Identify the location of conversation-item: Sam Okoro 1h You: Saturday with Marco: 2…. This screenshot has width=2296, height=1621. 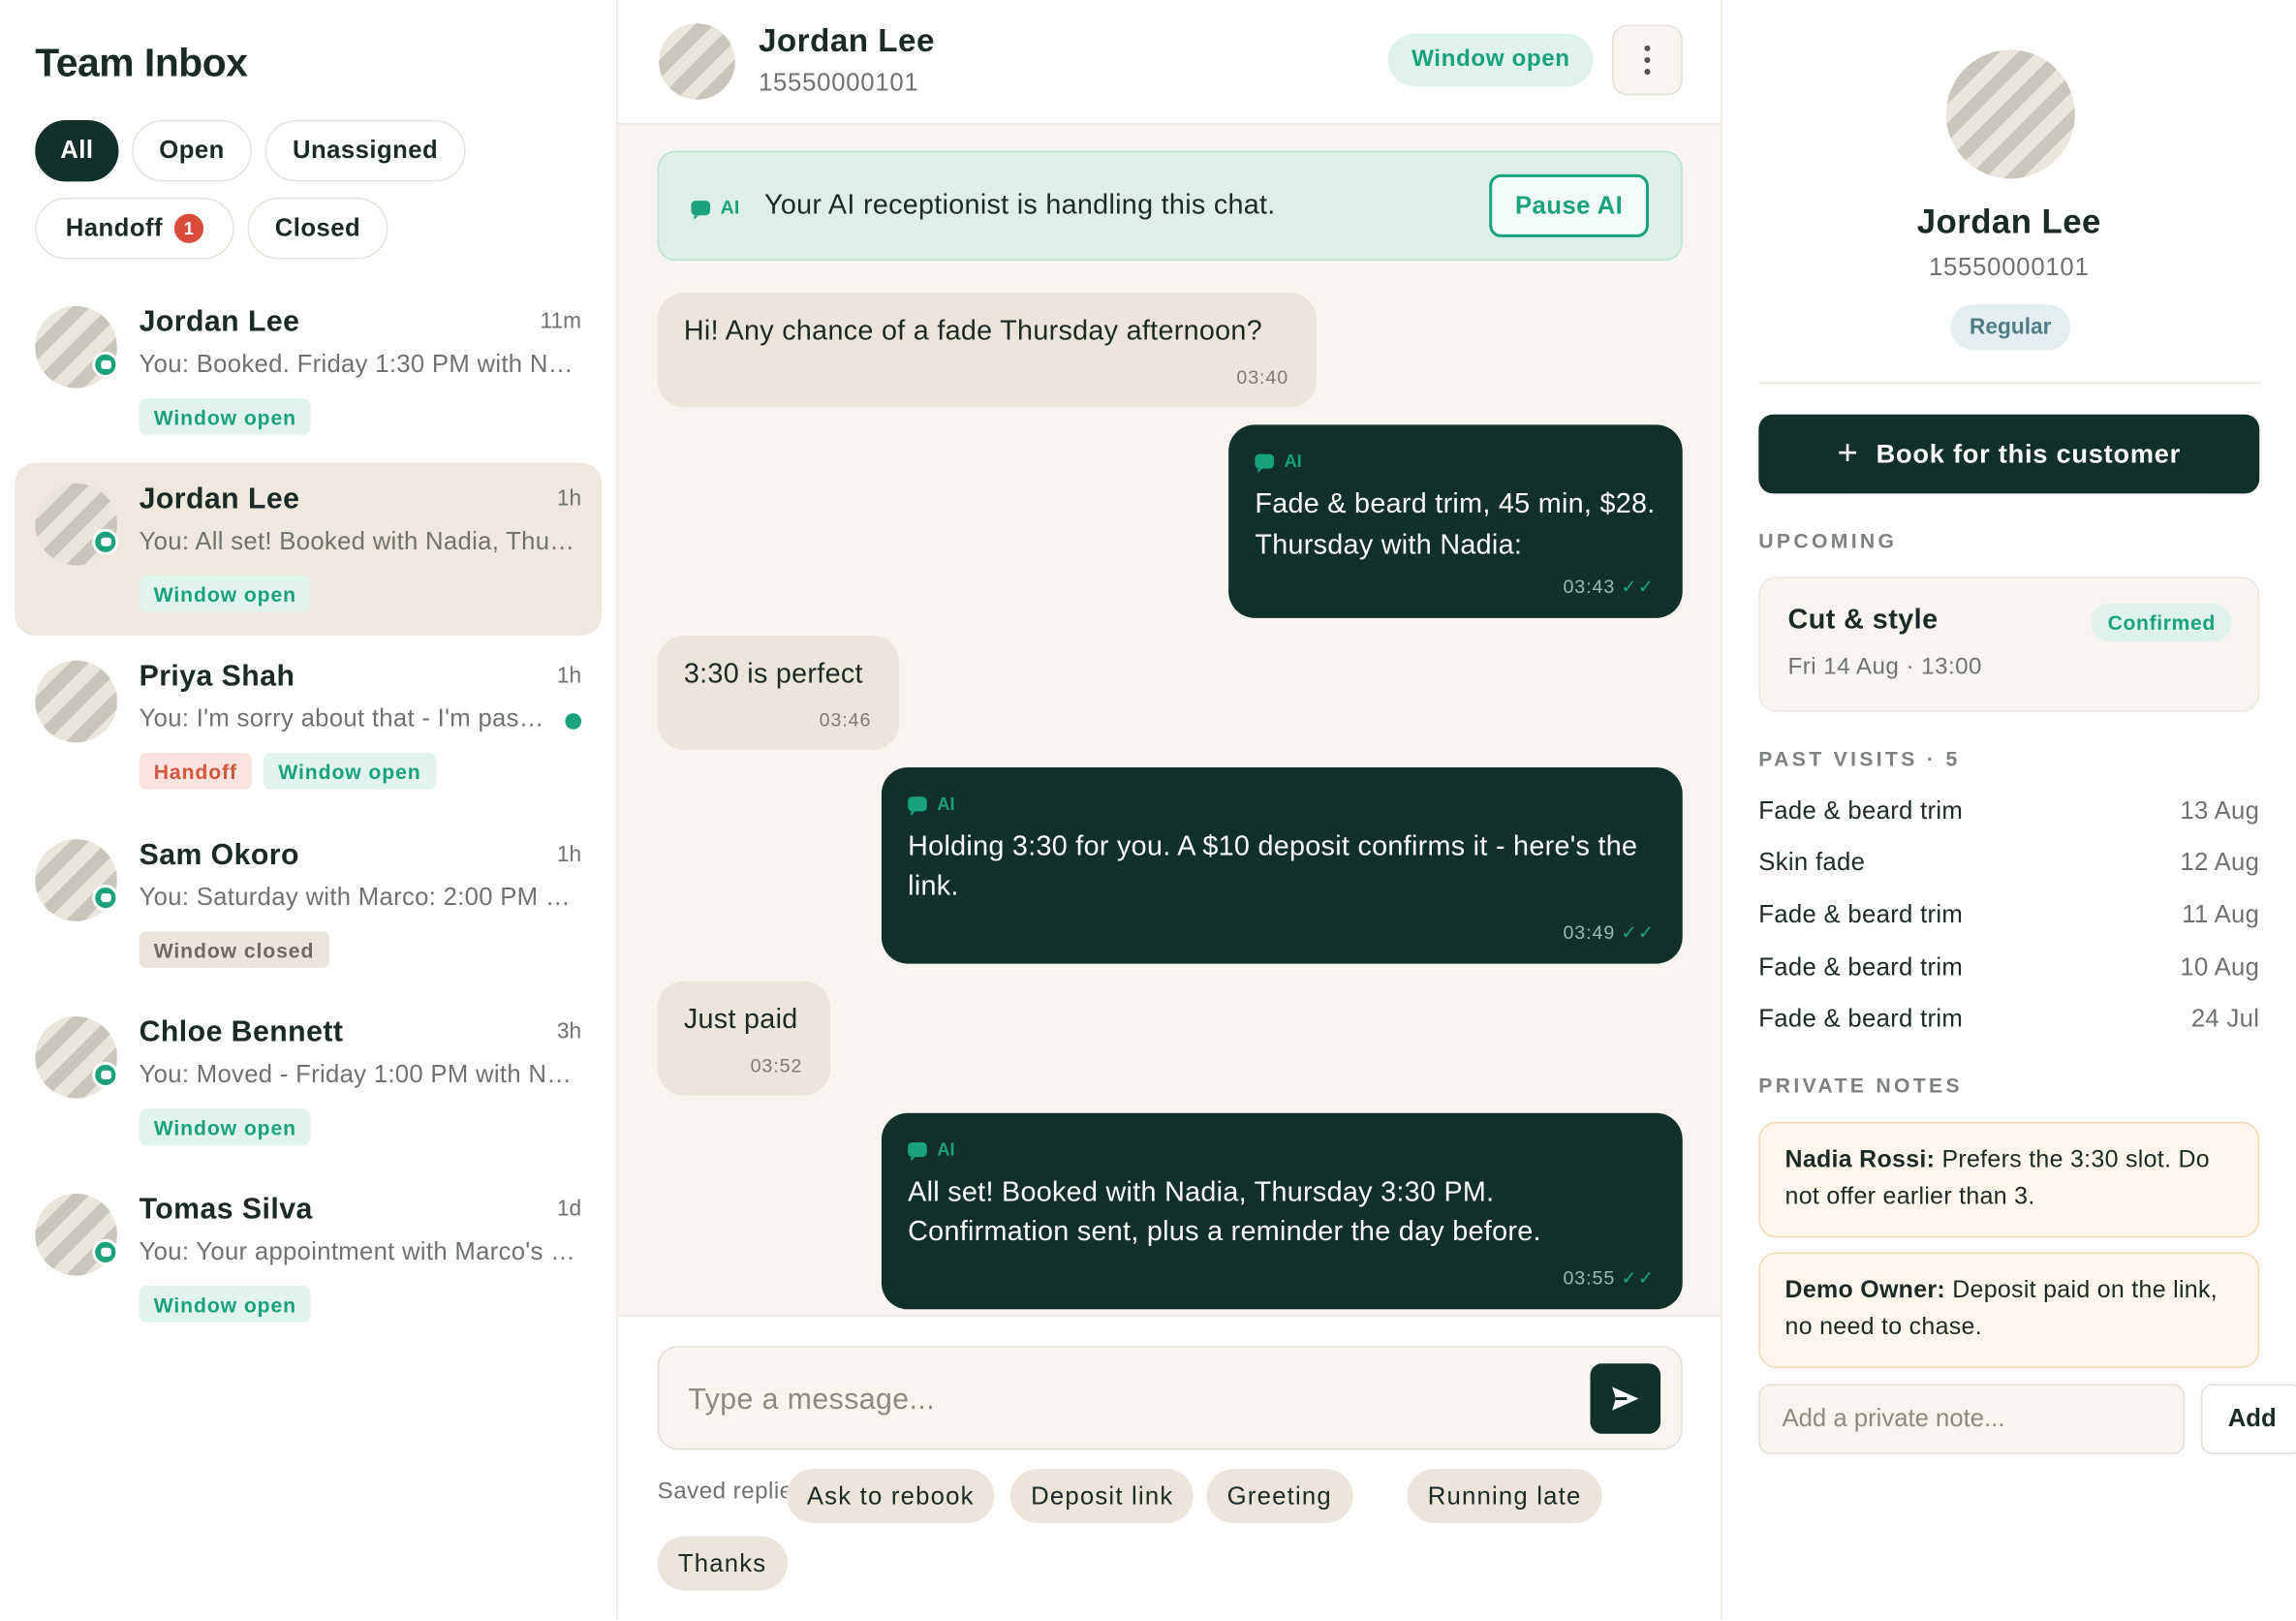
(308, 905).